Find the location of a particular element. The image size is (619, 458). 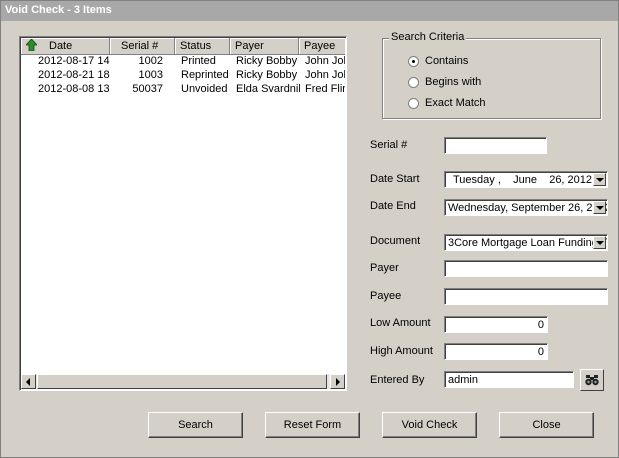

cell-payee: Fred Flintstone is located at coordinates (325, 89).